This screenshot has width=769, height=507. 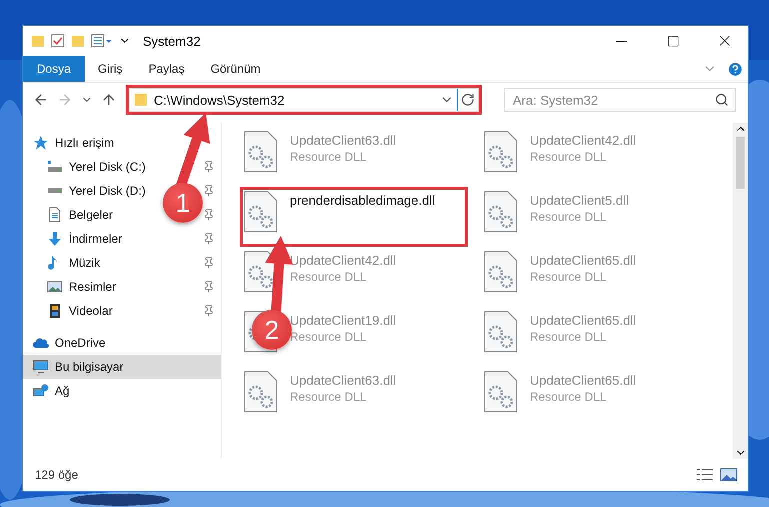 What do you see at coordinates (102, 41) in the screenshot?
I see `properties-icon` at bounding box center [102, 41].